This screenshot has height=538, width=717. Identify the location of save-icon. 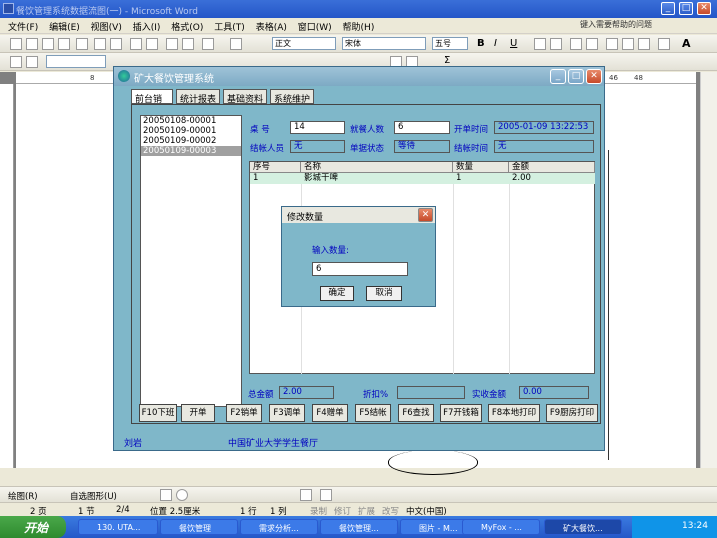
(48, 44).